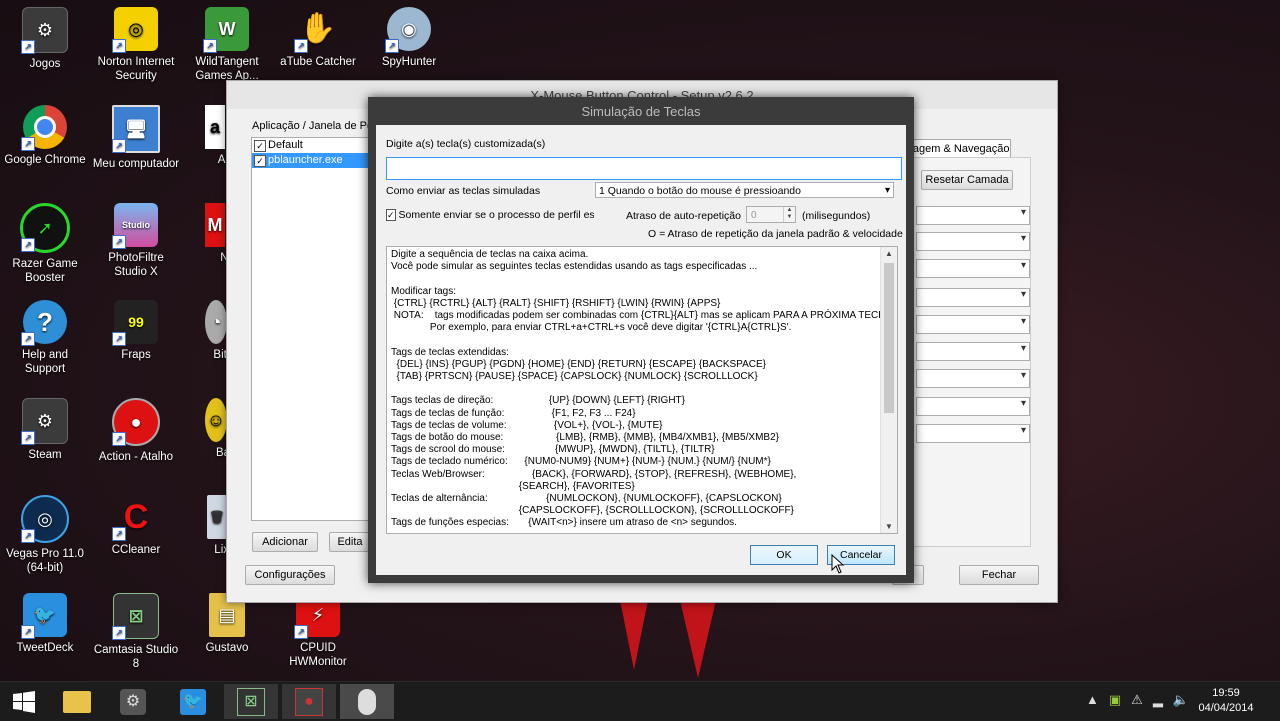 The width and height of the screenshot is (1280, 721). Describe the element at coordinates (889, 338) in the screenshot. I see `scroll-thumb` at that location.